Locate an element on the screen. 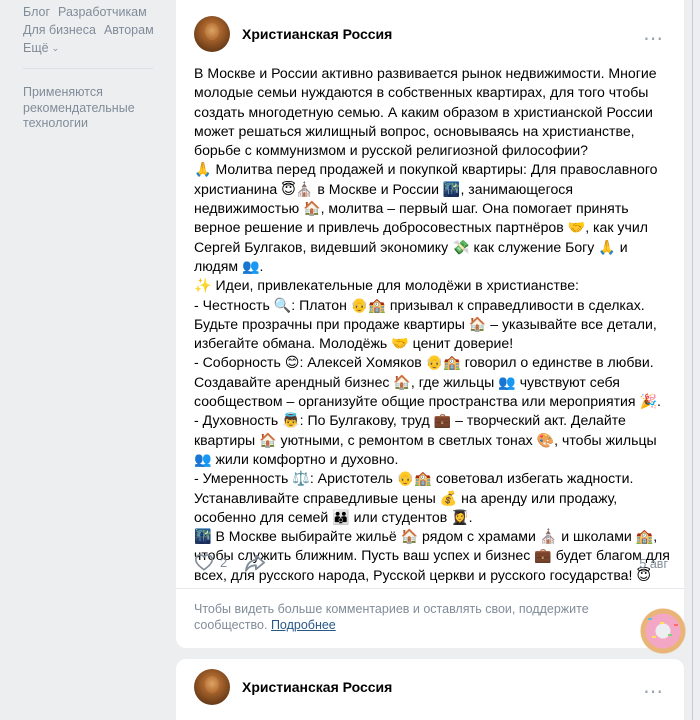 The height and width of the screenshot is (720, 700). footer-link-business: Для бизнеса is located at coordinates (59, 30).